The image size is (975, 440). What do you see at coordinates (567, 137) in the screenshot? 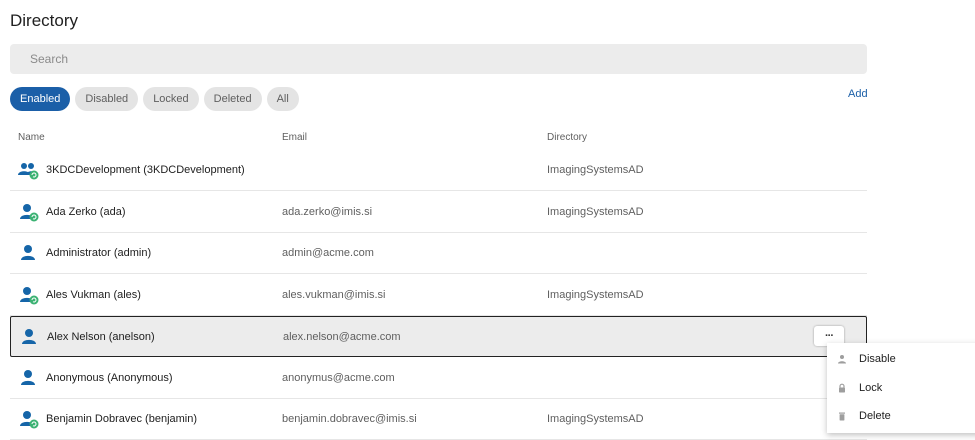
I see `column-header-directory: Directory` at bounding box center [567, 137].